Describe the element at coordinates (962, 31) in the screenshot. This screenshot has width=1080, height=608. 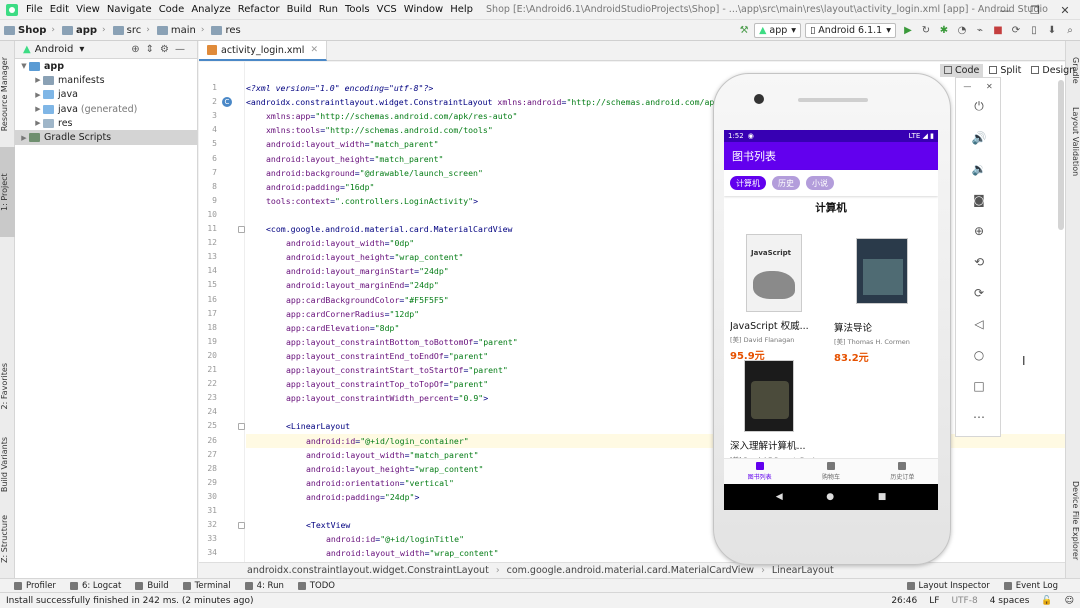
I see `profile-icon: ◔` at that location.